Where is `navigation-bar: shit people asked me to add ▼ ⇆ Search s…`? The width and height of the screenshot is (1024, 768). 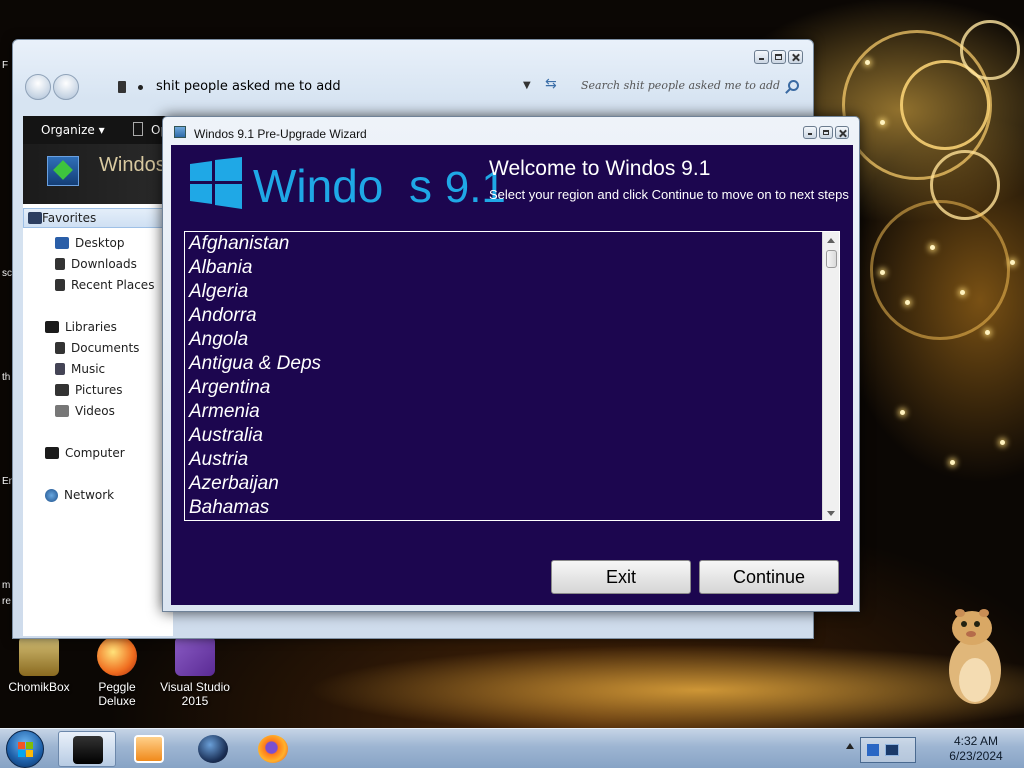 navigation-bar: shit people asked me to add ▼ ⇆ Search s… is located at coordinates (415, 87).